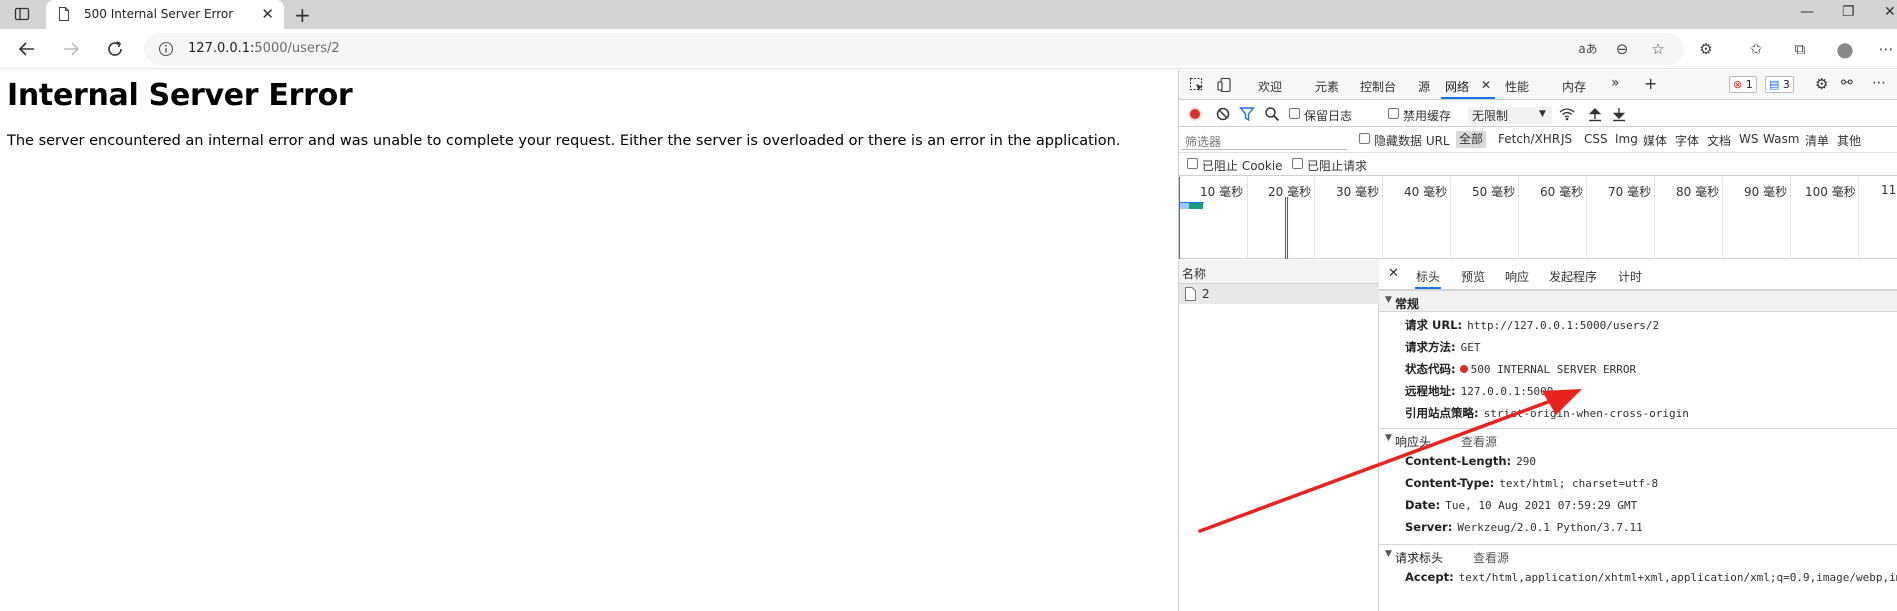 The height and width of the screenshot is (611, 1897). I want to click on type-filter-all: 全部, so click(1471, 139).